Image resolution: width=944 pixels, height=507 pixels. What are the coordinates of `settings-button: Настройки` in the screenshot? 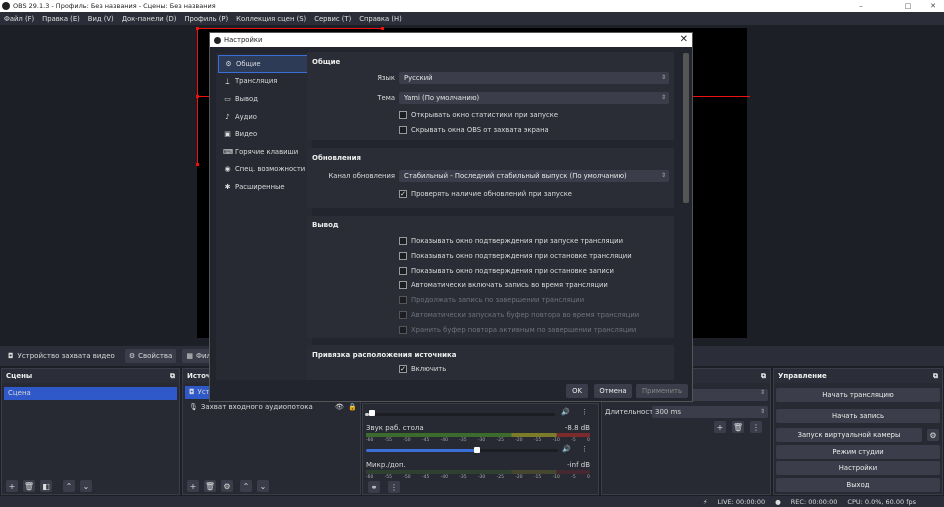 It's located at (858, 468).